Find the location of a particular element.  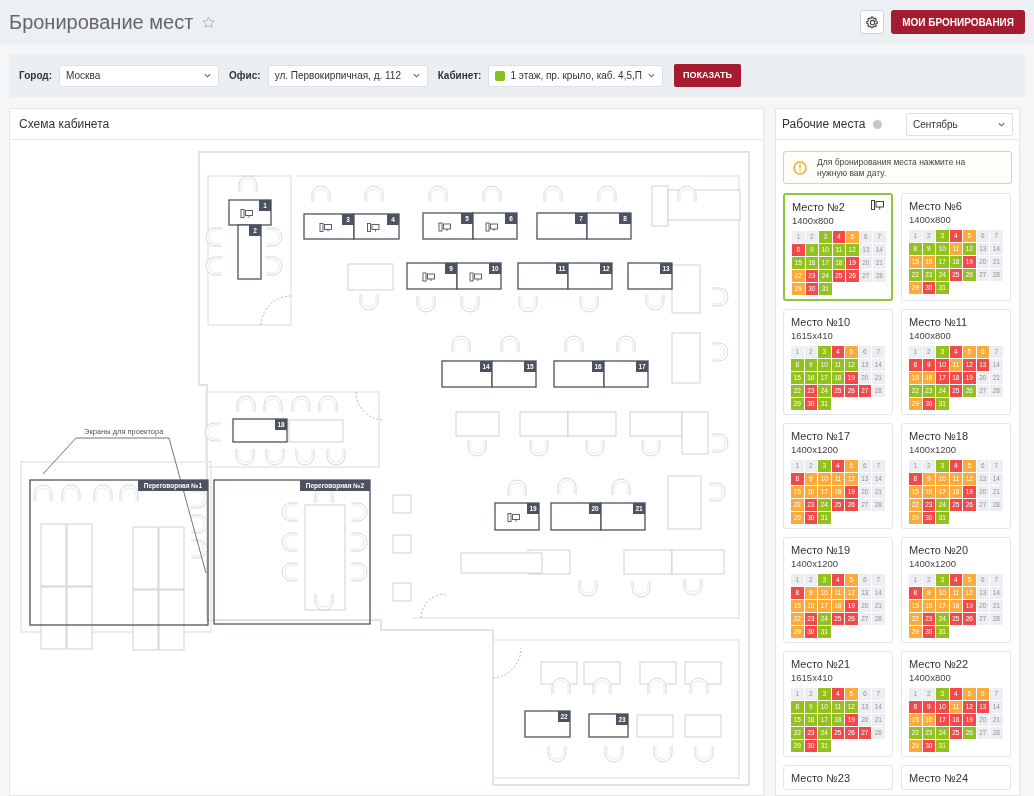

star-icon is located at coordinates (209, 22).